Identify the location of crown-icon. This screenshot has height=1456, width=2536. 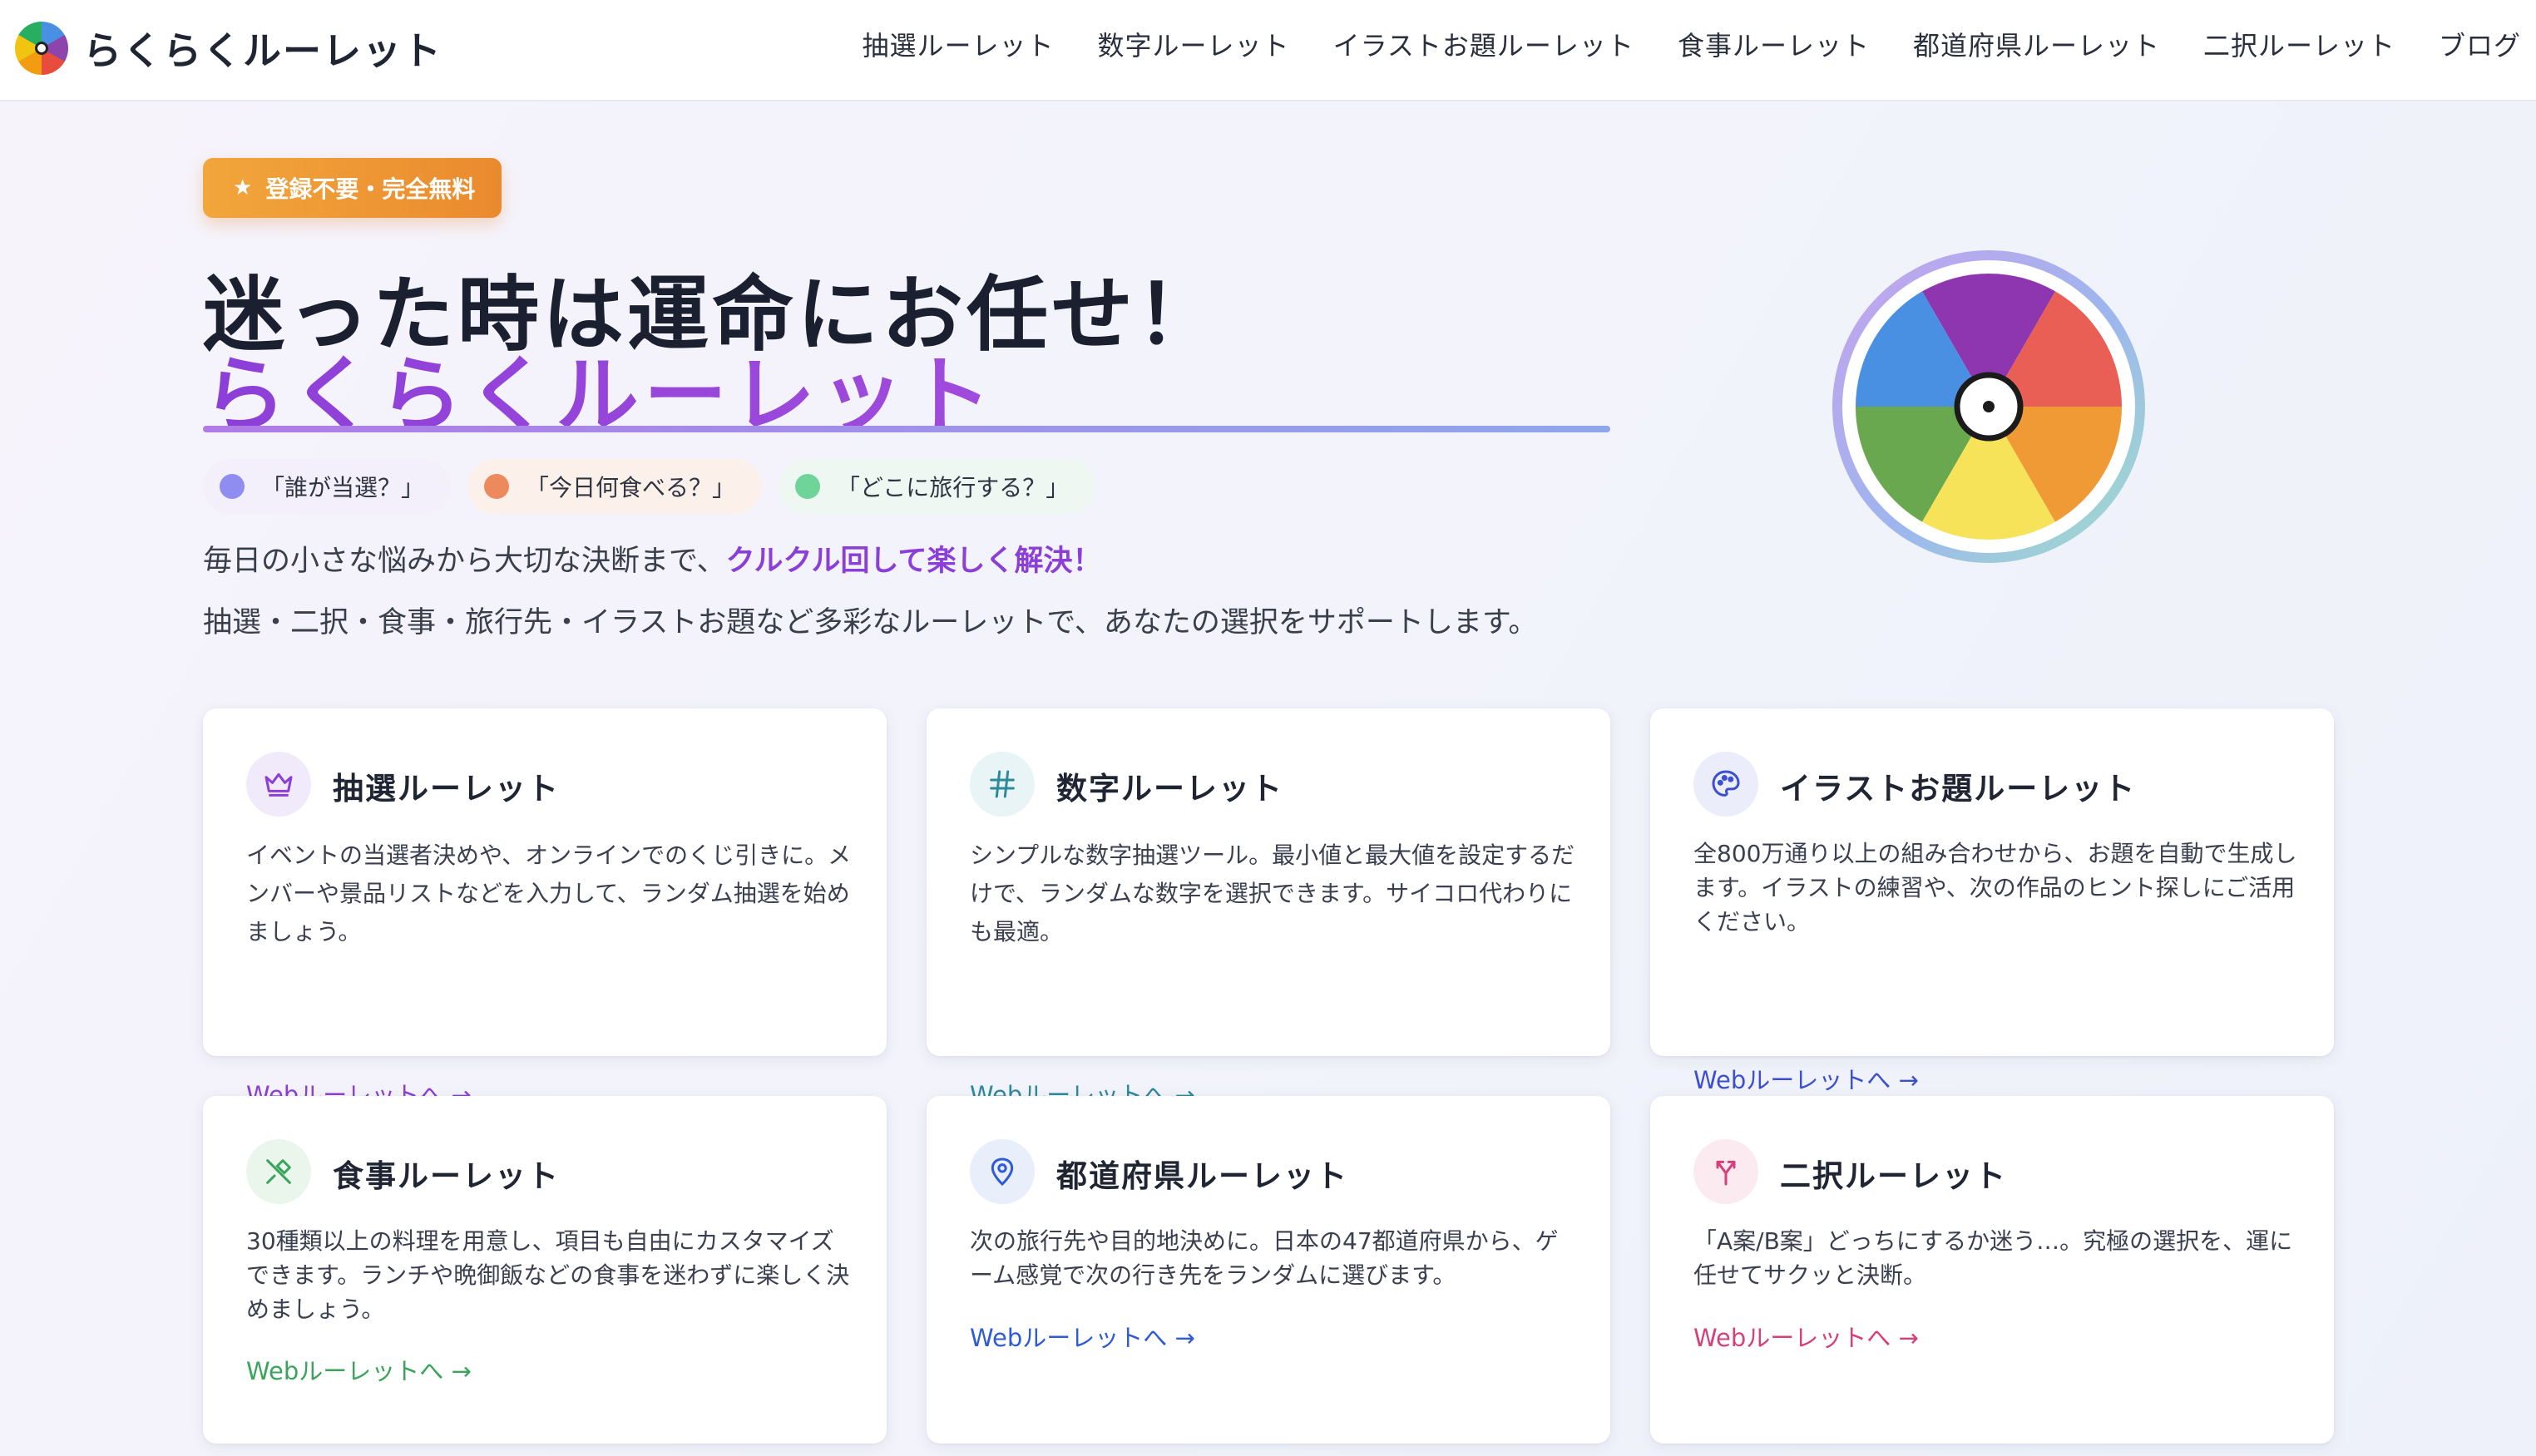
(278, 784).